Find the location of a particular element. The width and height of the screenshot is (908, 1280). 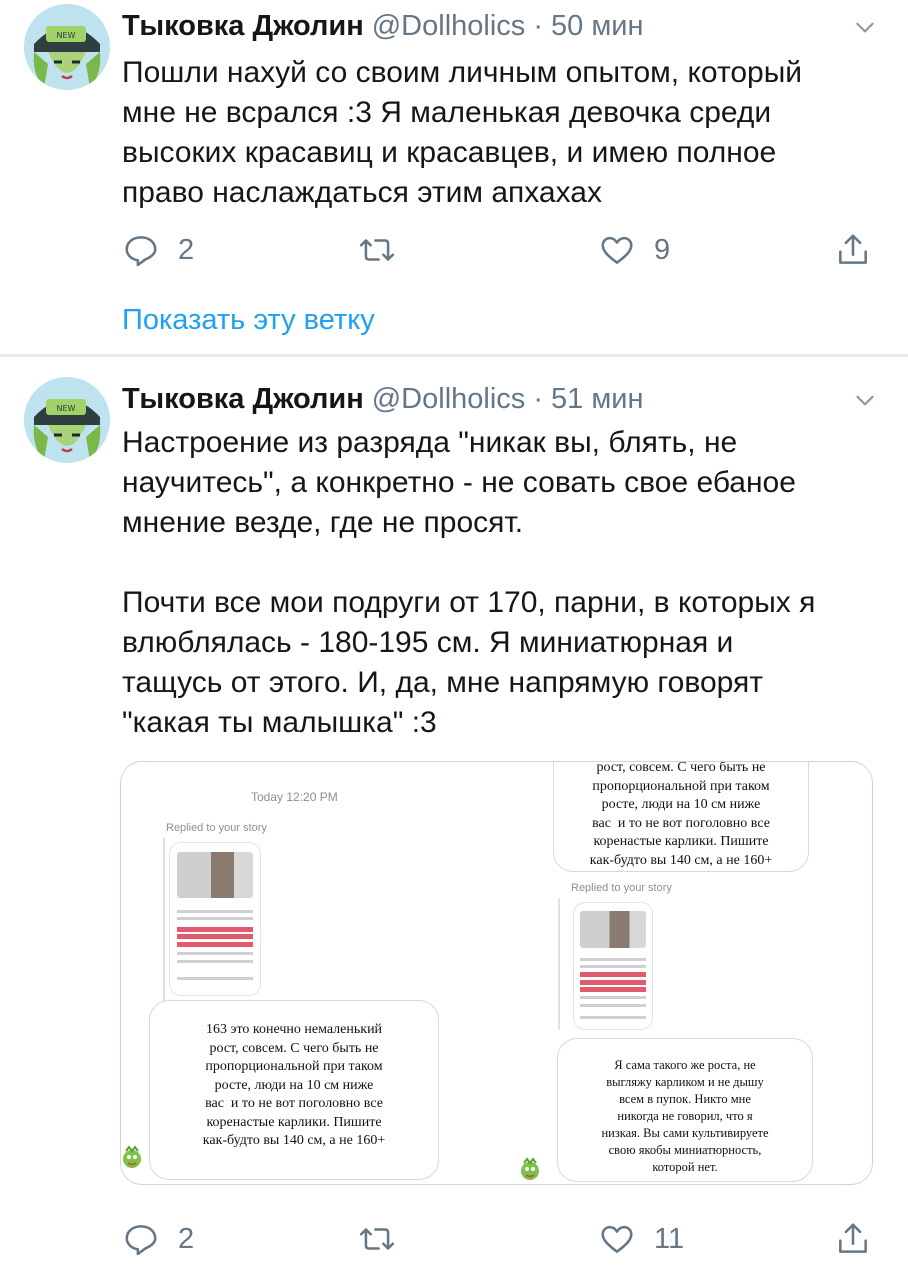

handle-and-time: @Dollholics · 51 мин is located at coordinates (508, 399).